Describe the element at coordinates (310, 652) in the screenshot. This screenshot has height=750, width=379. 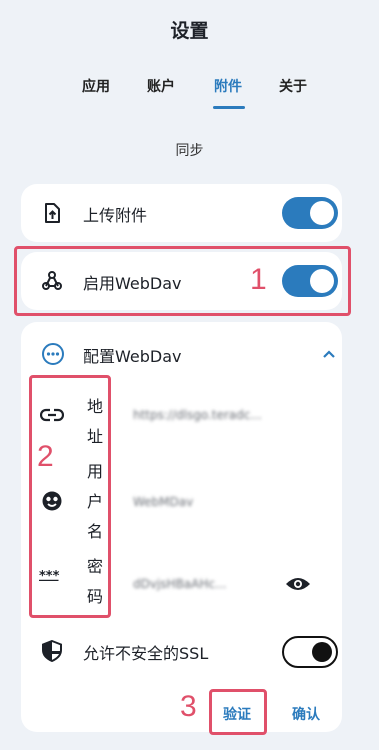
I see `insecure-ssl-toggle` at that location.